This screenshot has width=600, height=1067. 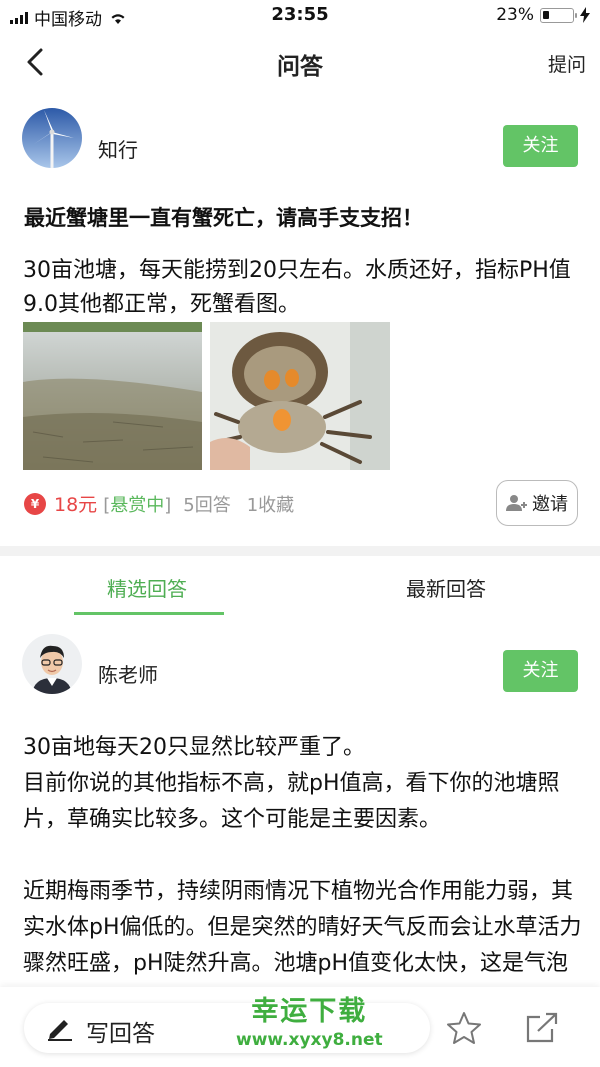 What do you see at coordinates (112, 396) in the screenshot?
I see `pond-photo` at bounding box center [112, 396].